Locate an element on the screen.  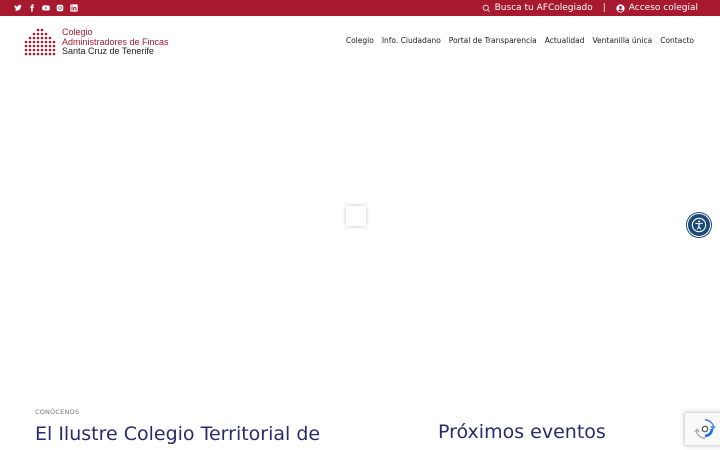
slider-loading-indicator is located at coordinates (356, 216).